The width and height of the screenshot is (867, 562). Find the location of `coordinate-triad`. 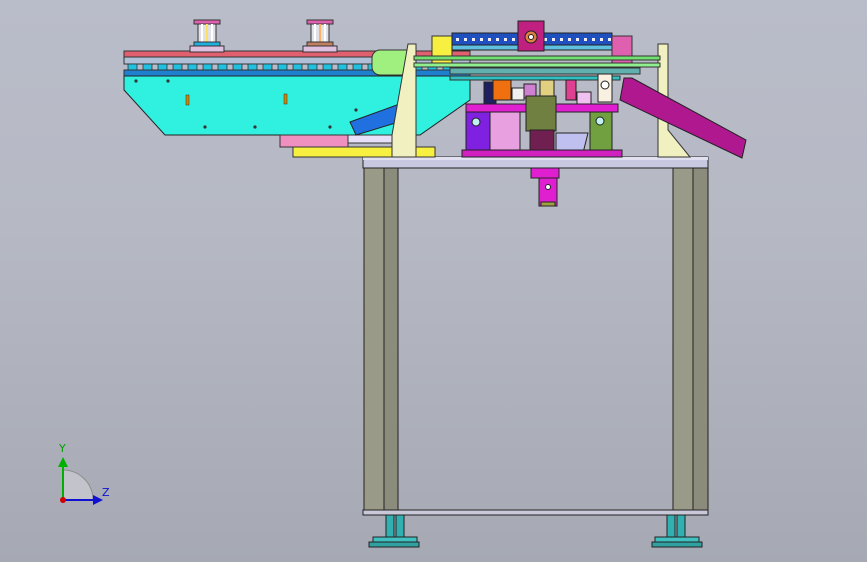

coordinate-triad is located at coordinates (80, 481).